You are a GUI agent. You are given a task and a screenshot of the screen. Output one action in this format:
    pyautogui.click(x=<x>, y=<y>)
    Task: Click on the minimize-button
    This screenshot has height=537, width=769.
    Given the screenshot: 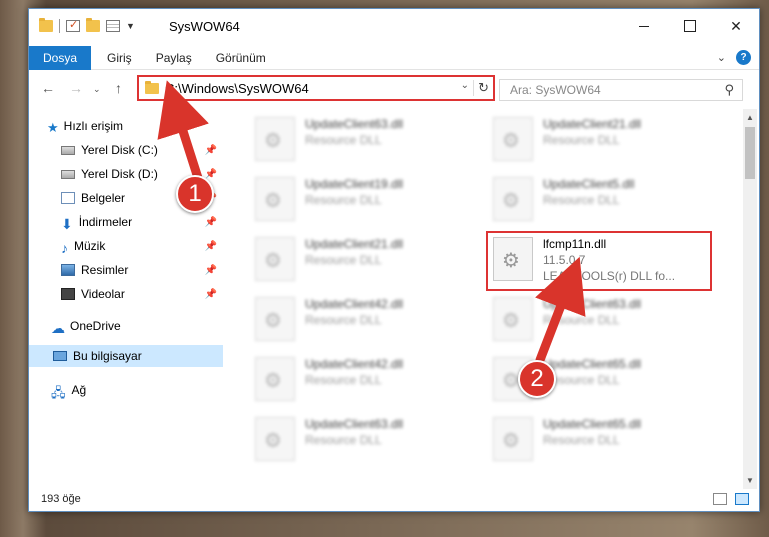 What is the action you would take?
    pyautogui.click(x=644, y=26)
    